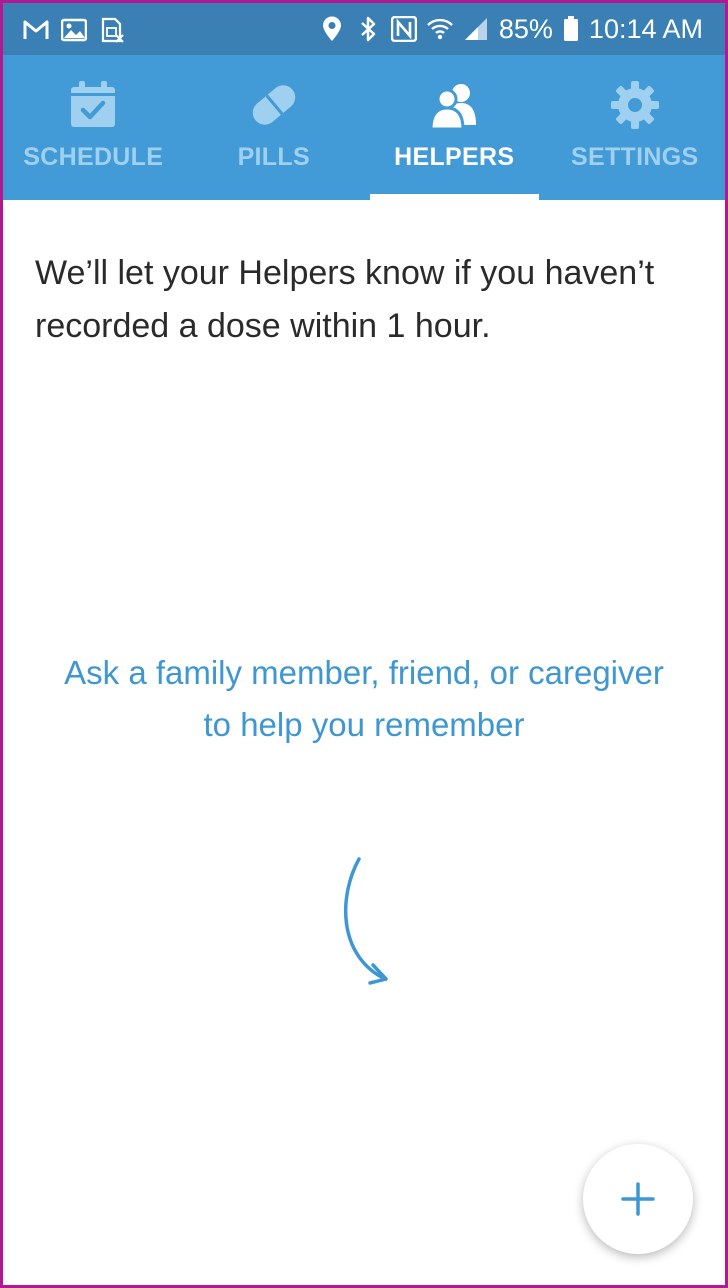 This screenshot has height=1288, width=728. I want to click on people-icon, so click(453, 107).